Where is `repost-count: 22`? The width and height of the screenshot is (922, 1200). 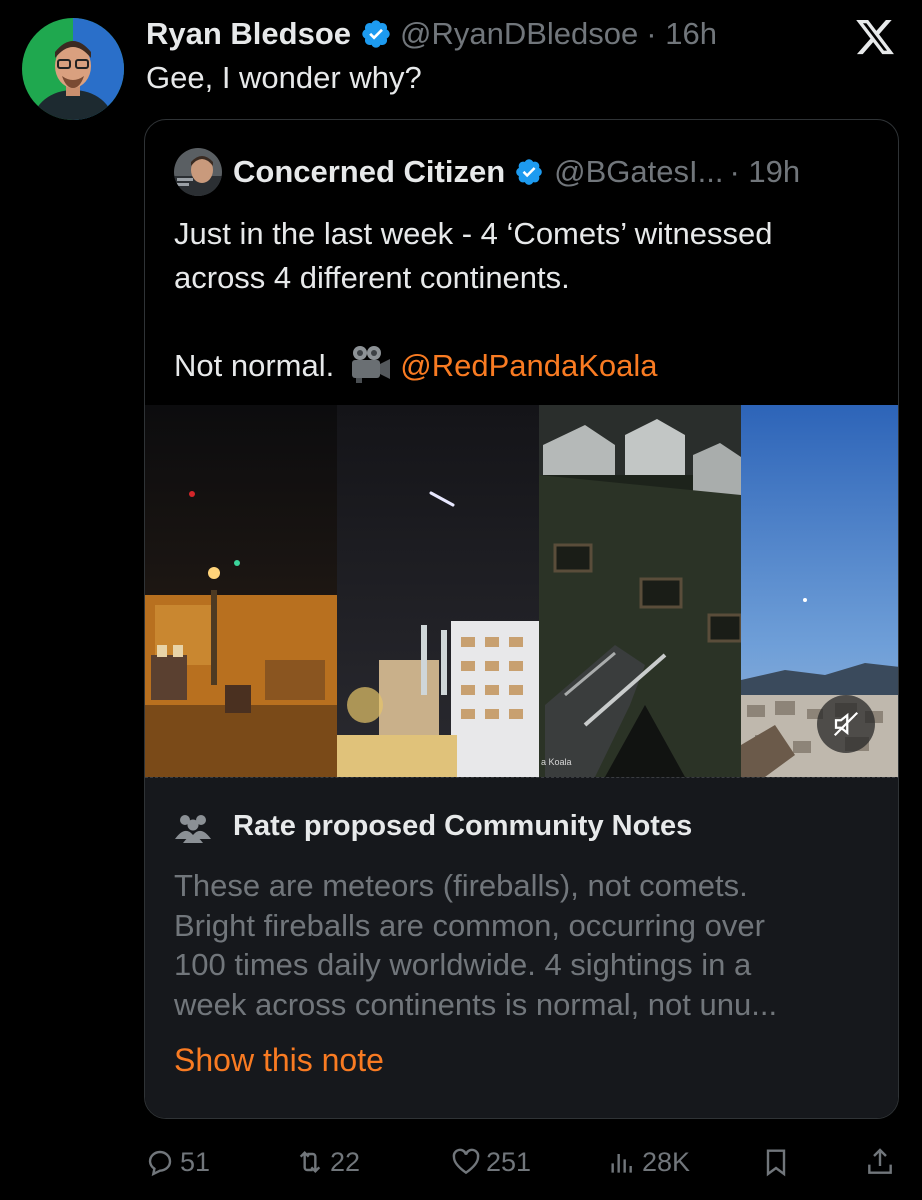
repost-count: 22 is located at coordinates (345, 1161).